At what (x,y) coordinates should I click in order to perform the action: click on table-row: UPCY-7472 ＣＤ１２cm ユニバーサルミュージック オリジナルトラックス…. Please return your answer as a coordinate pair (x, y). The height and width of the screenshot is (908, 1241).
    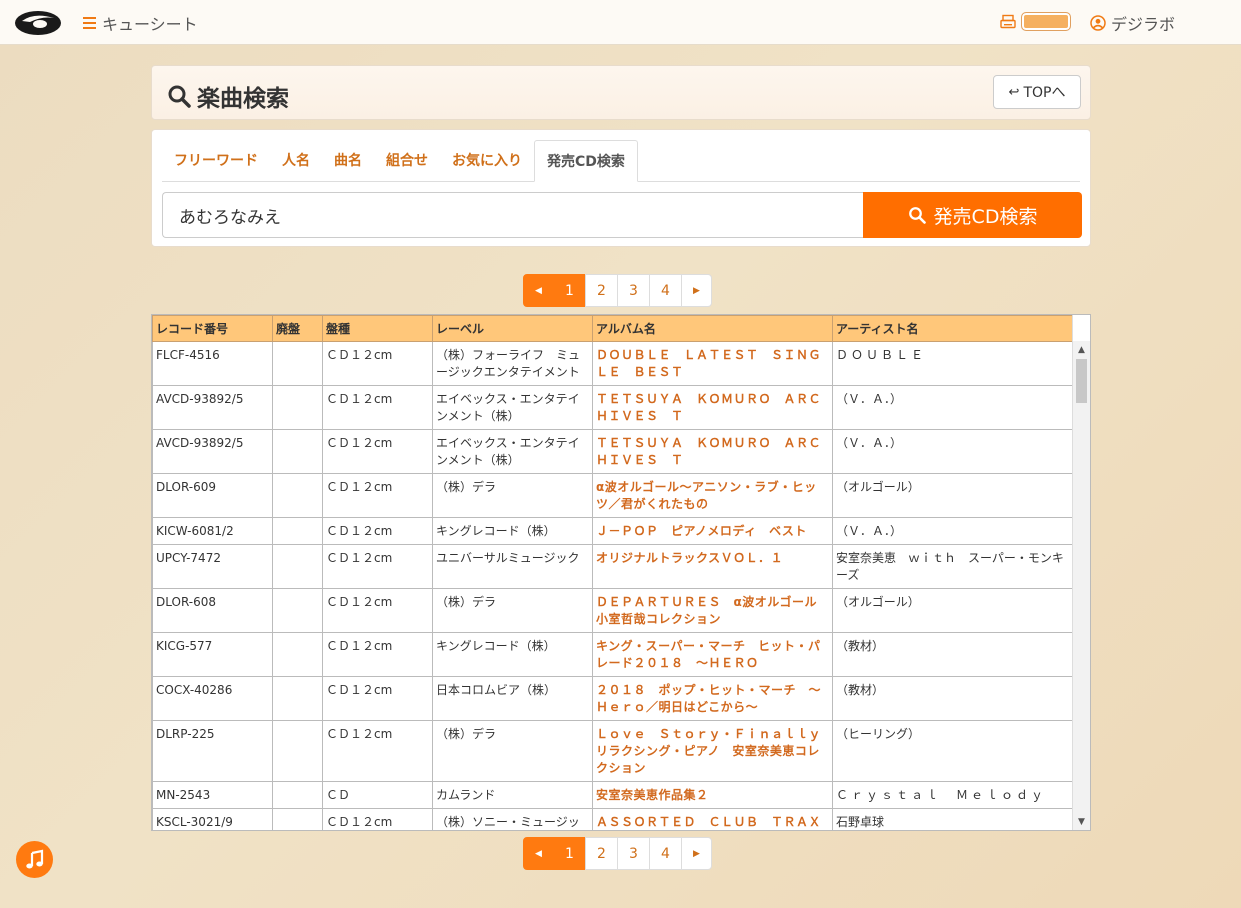
    Looking at the image, I should click on (612, 566).